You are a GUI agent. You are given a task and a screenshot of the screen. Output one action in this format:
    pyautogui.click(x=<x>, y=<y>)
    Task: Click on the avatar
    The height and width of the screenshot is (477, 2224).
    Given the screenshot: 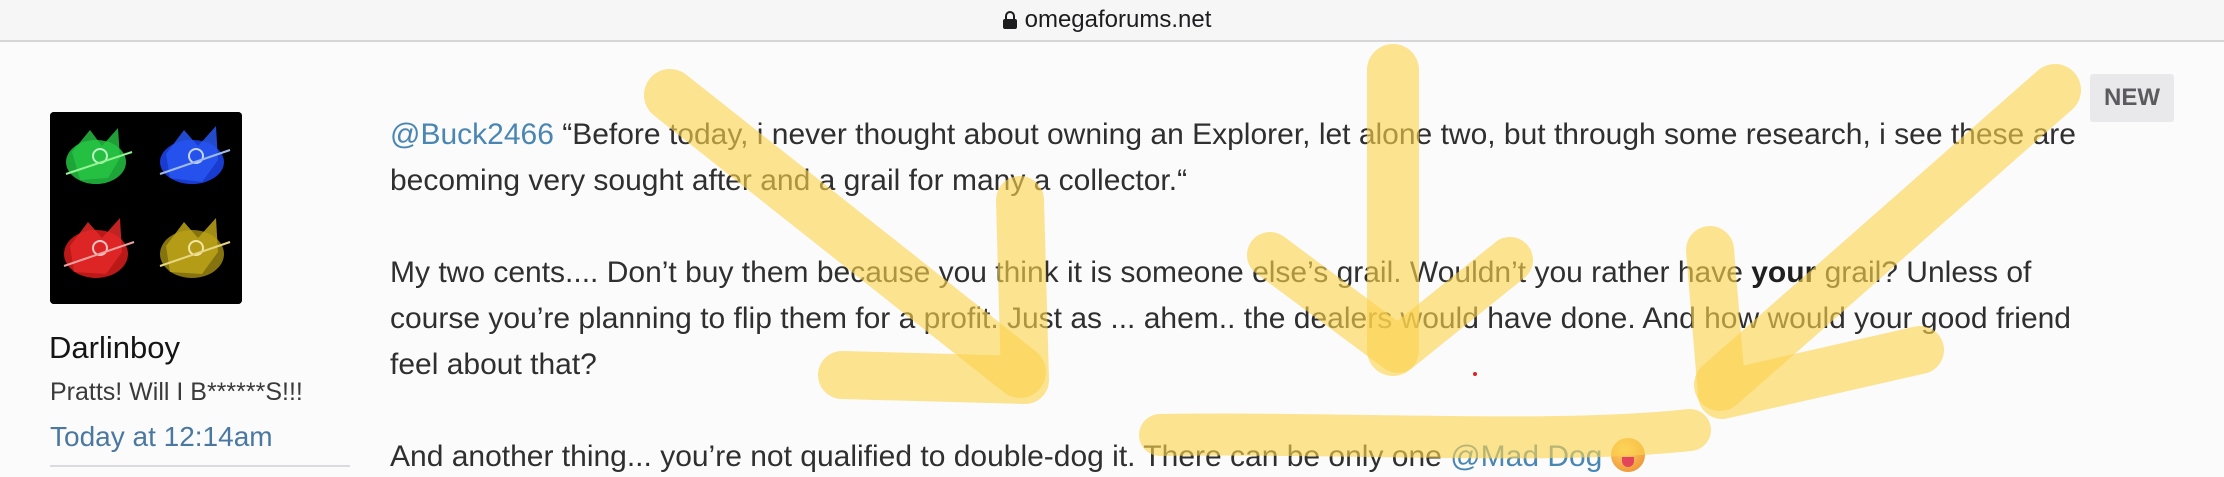 What is the action you would take?
    pyautogui.click(x=146, y=208)
    